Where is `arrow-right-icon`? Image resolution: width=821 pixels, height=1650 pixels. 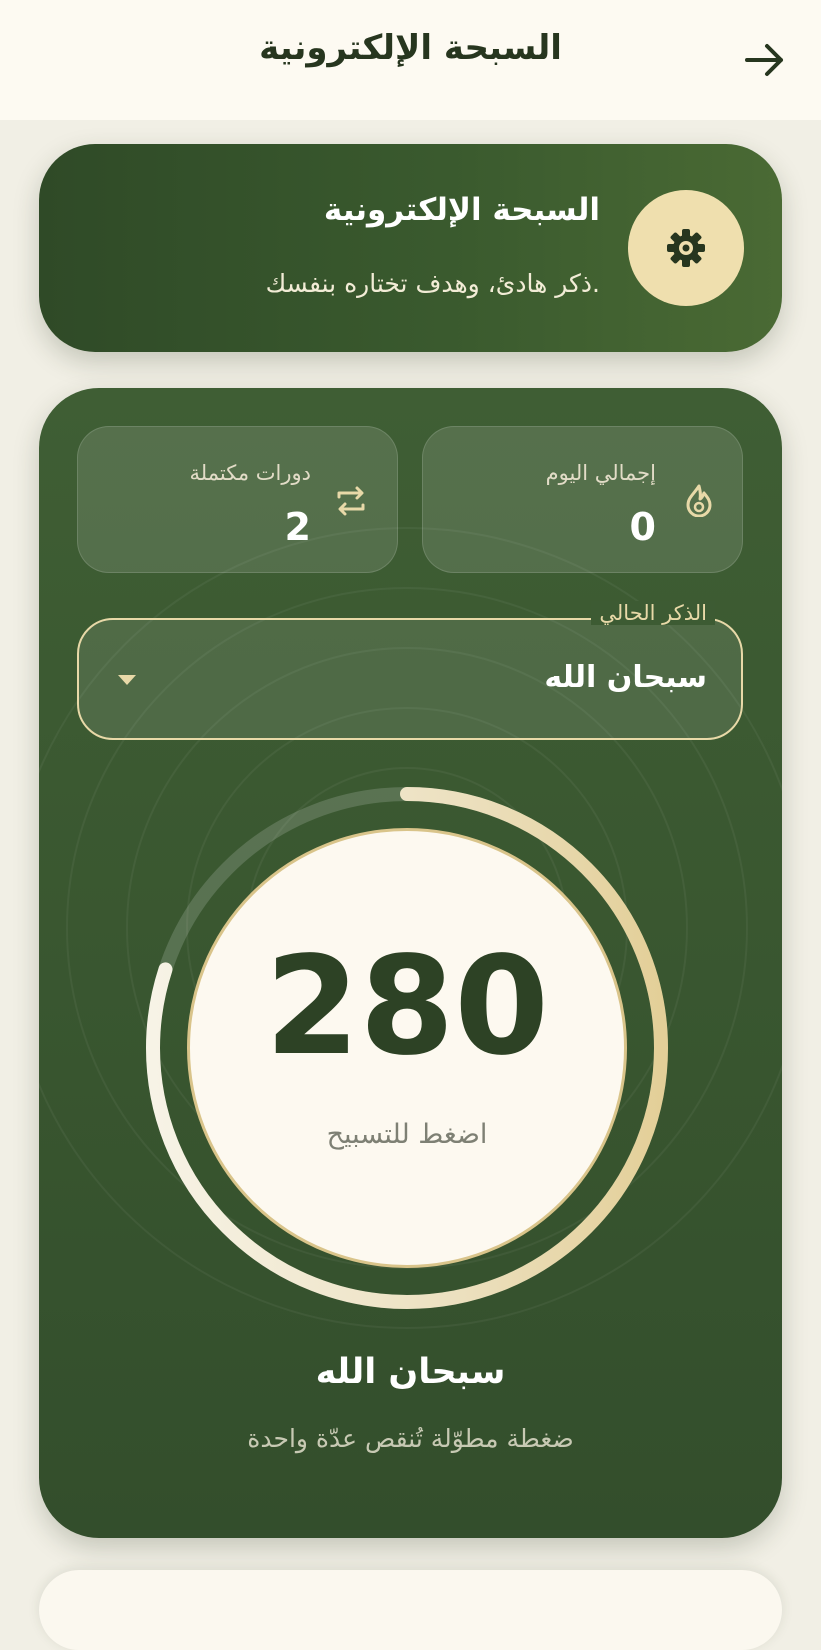
arrow-right-icon is located at coordinates (764, 60).